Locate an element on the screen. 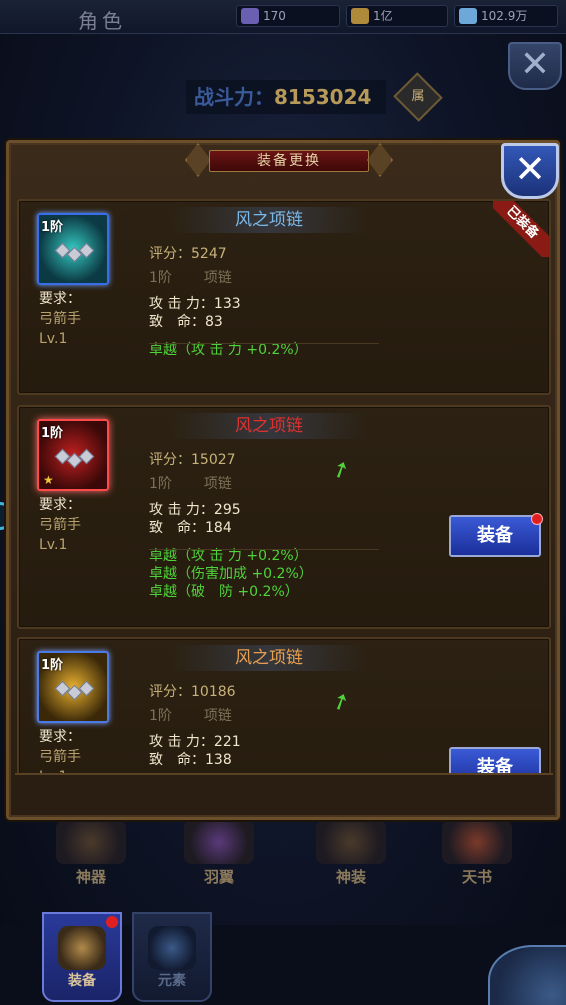  equipped-badge: 已装备 is located at coordinates (521, 229).